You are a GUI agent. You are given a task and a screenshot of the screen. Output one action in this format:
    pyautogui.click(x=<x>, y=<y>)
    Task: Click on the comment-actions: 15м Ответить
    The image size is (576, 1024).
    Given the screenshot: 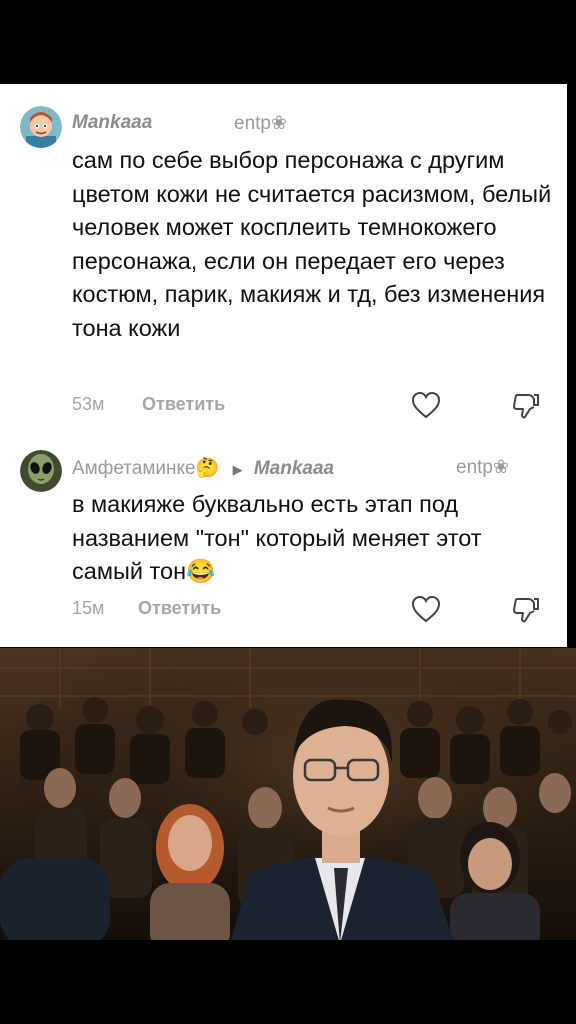 What is the action you would take?
    pyautogui.click(x=312, y=609)
    